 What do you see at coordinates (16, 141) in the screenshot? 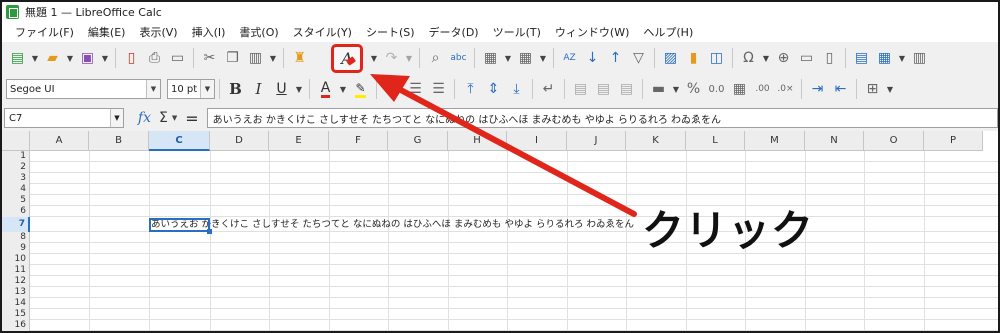
I see `select-all-corner` at bounding box center [16, 141].